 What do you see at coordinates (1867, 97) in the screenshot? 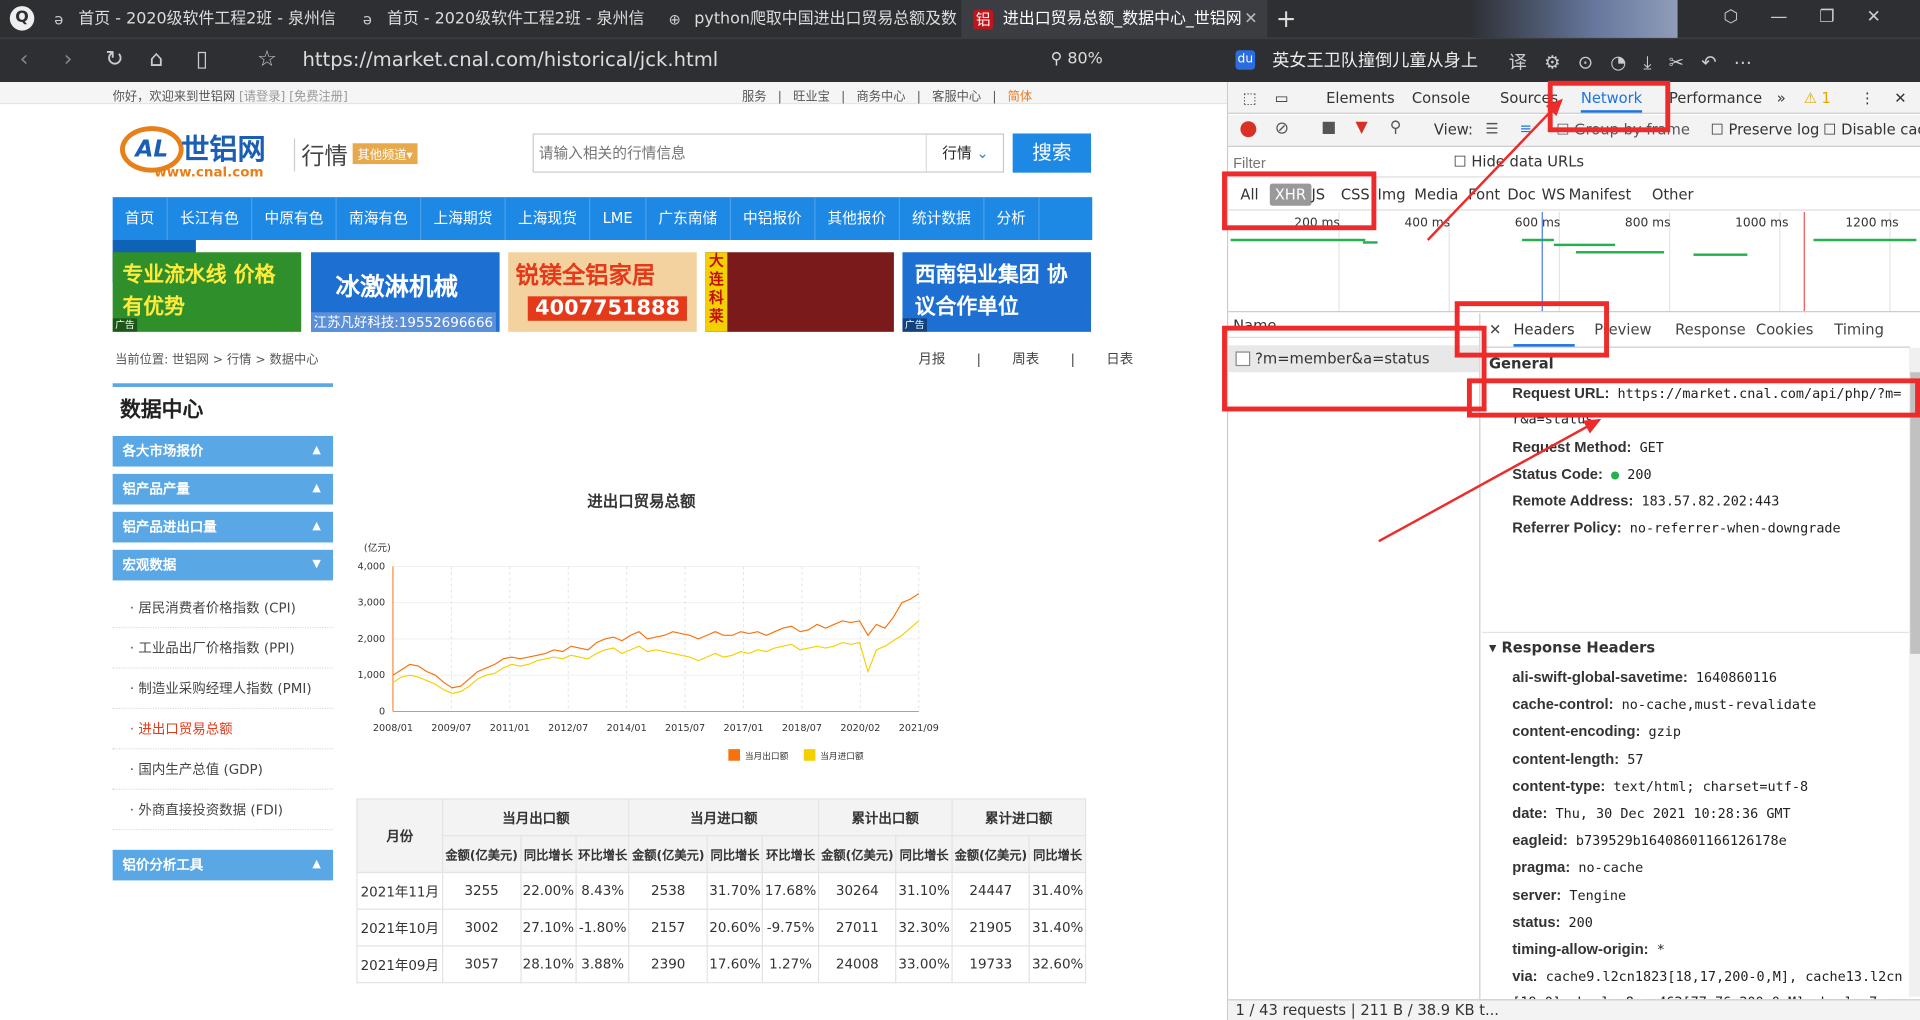
I see `kebab-menu-icon: ⋮` at bounding box center [1867, 97].